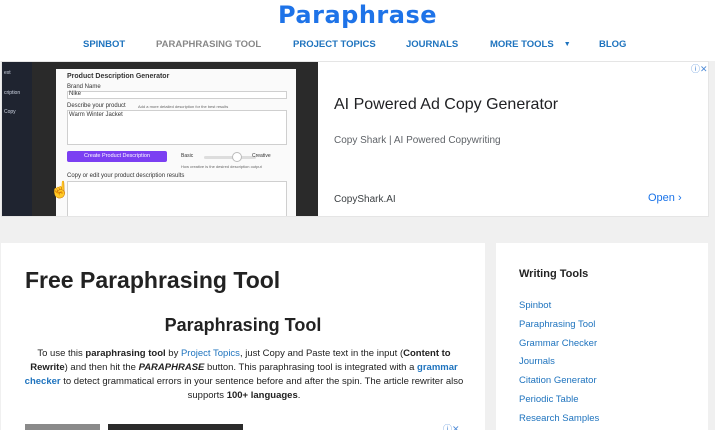 The height and width of the screenshot is (430, 715). What do you see at coordinates (432, 45) in the screenshot?
I see `nav-journals: JOURNALS` at bounding box center [432, 45].